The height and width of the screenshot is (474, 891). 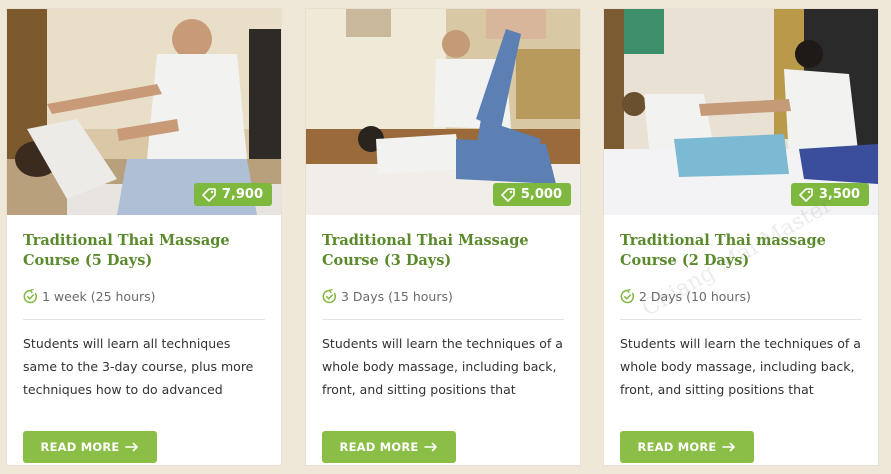 I want to click on price-value: 5,000, so click(x=541, y=194).